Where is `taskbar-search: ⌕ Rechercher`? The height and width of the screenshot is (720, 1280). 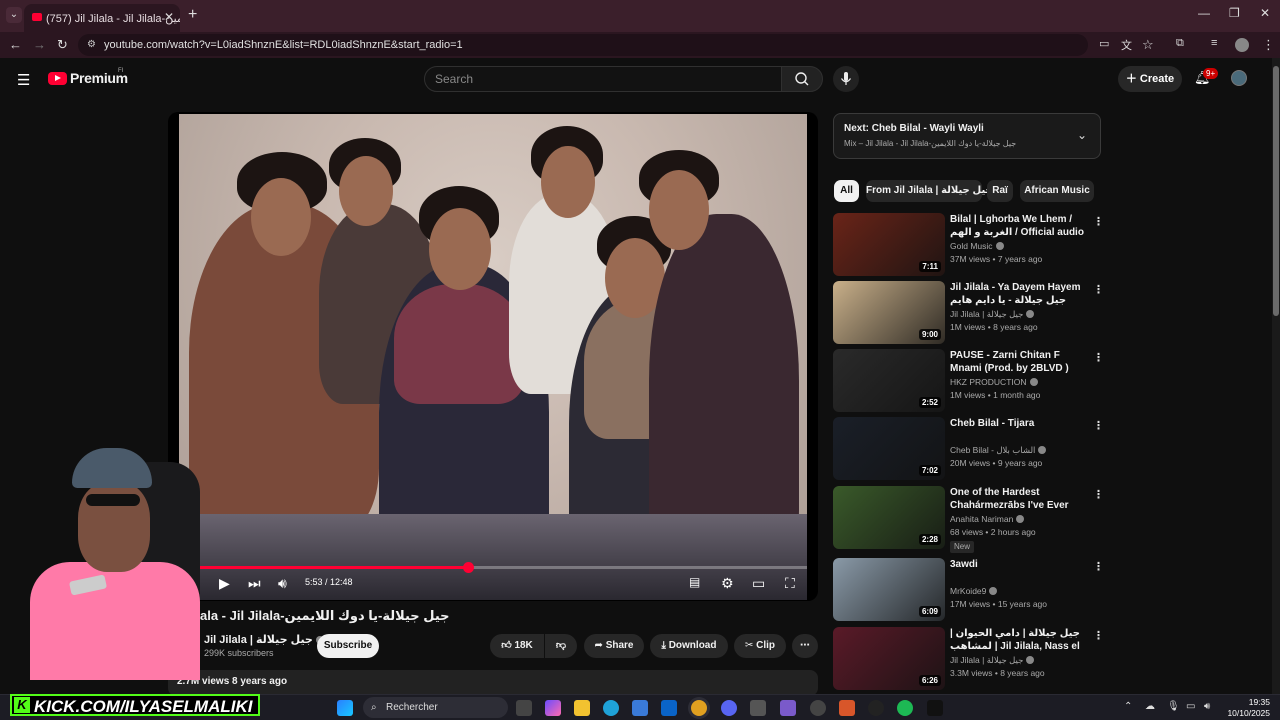
taskbar-search: ⌕ Rechercher is located at coordinates (435, 707).